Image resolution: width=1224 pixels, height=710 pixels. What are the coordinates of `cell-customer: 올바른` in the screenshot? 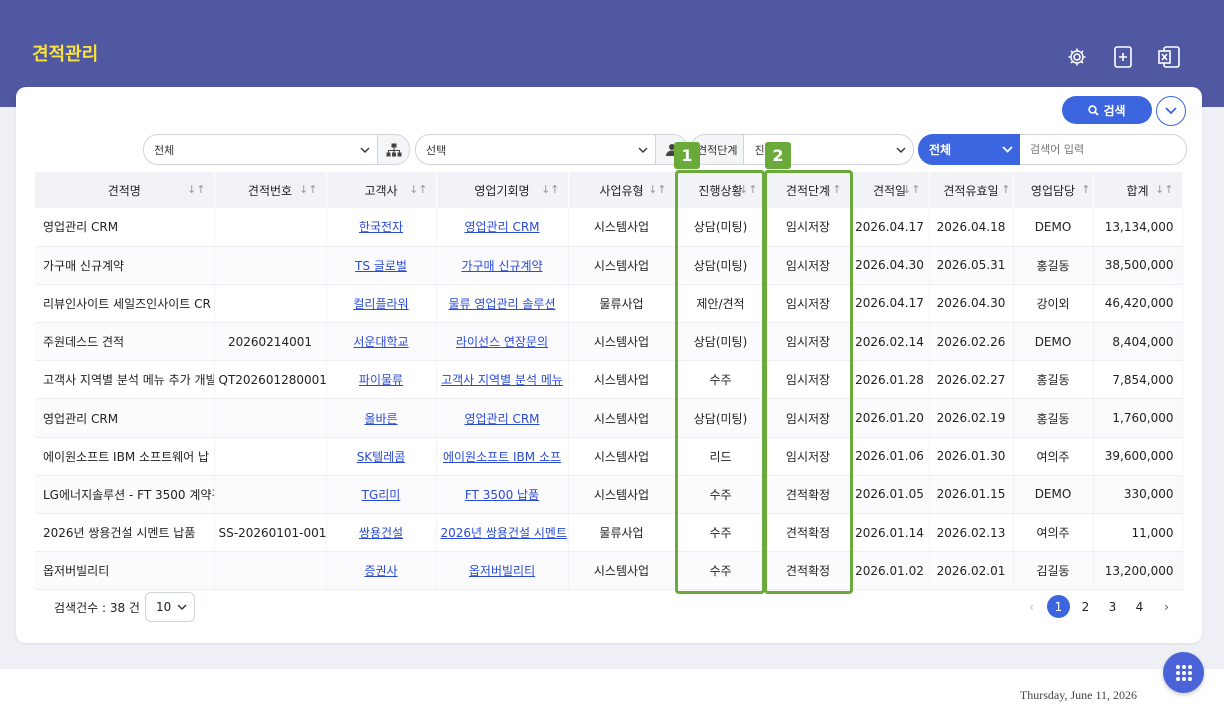 It's located at (381, 418).